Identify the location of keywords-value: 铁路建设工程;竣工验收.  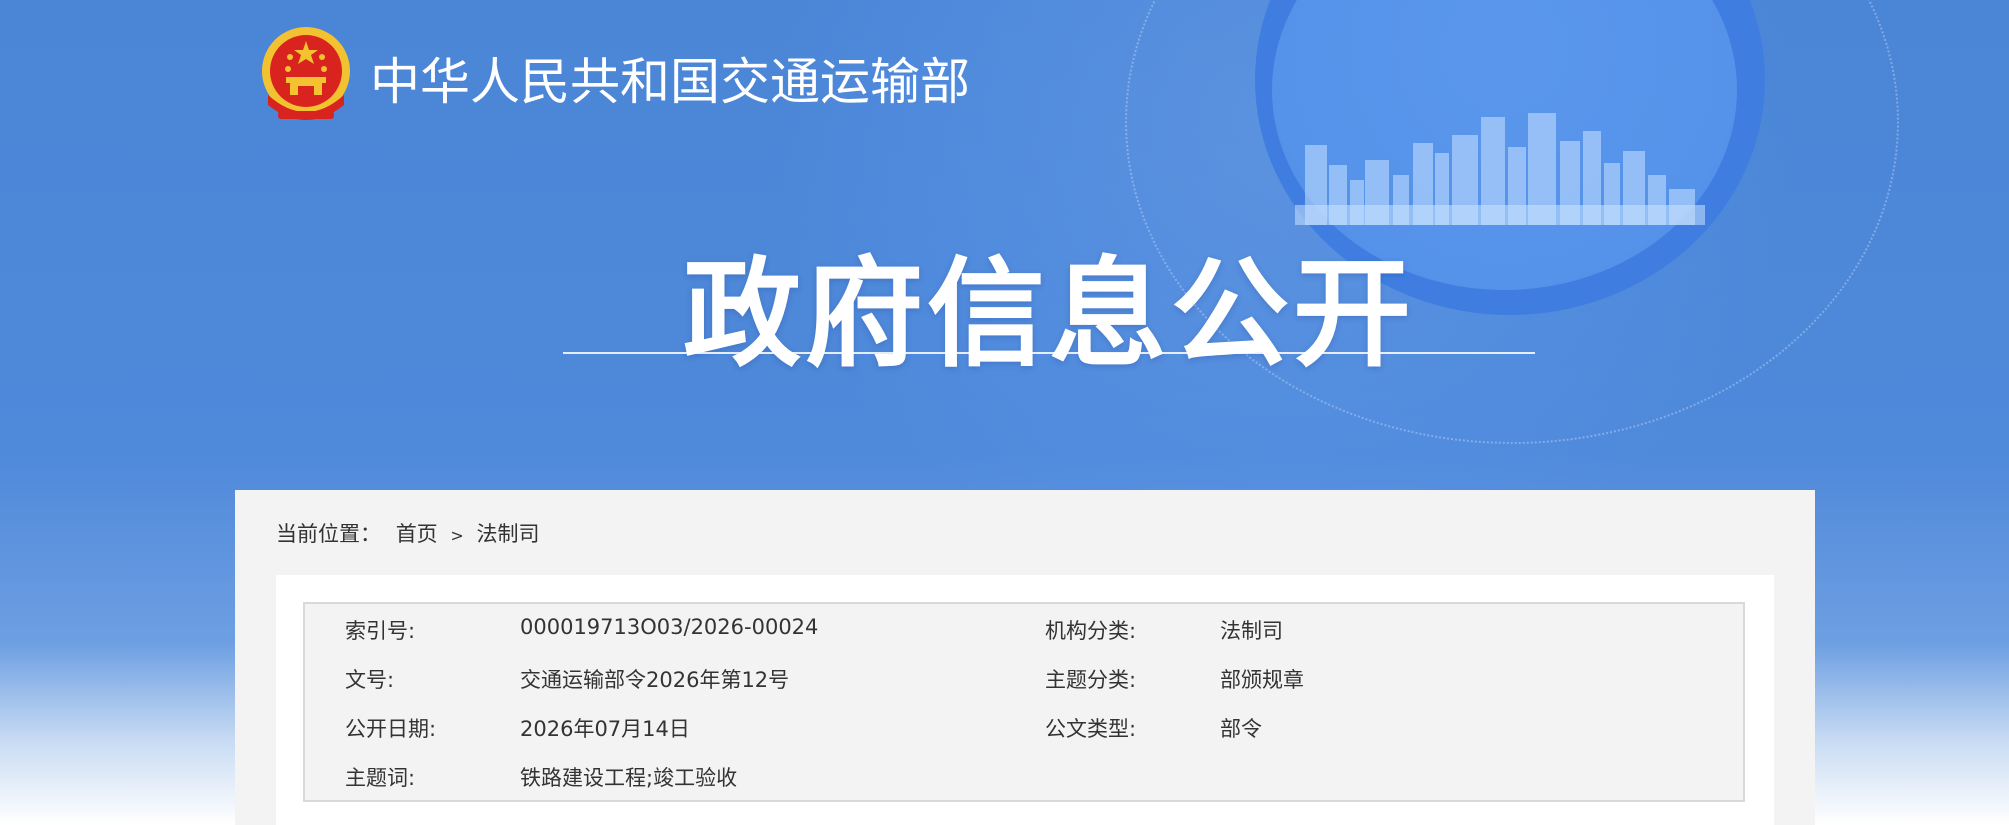
(629, 778).